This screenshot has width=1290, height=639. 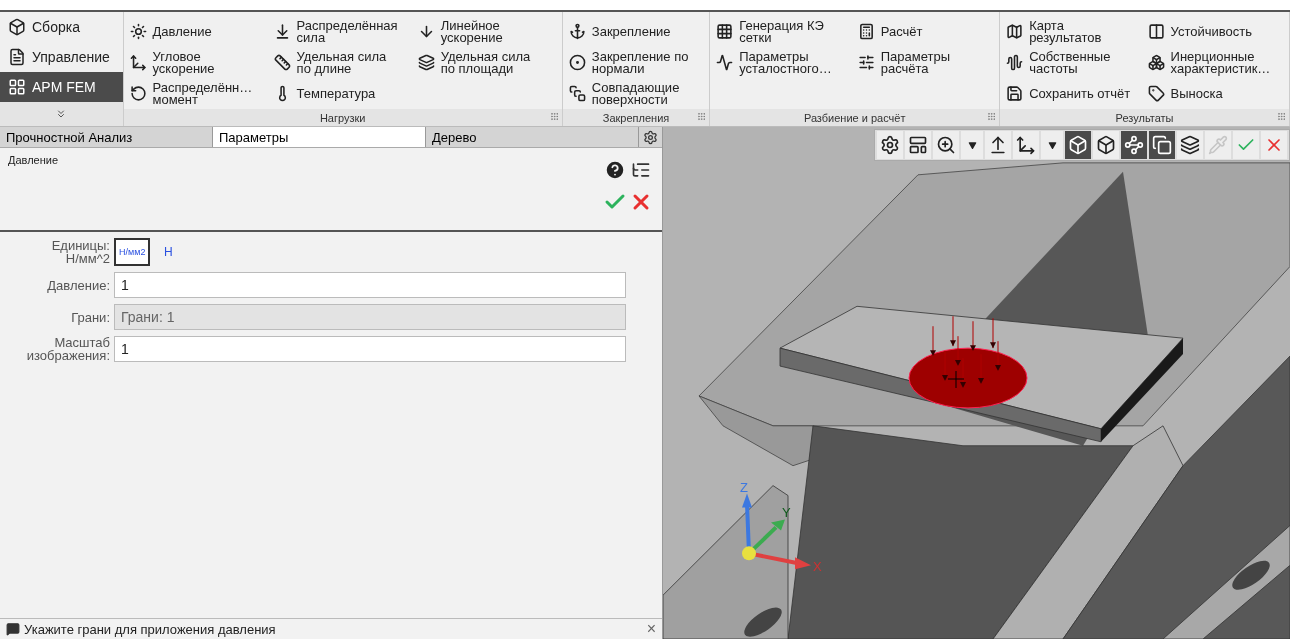 I want to click on ribbon-button: Удельная сила по площади, so click(x=487, y=62).